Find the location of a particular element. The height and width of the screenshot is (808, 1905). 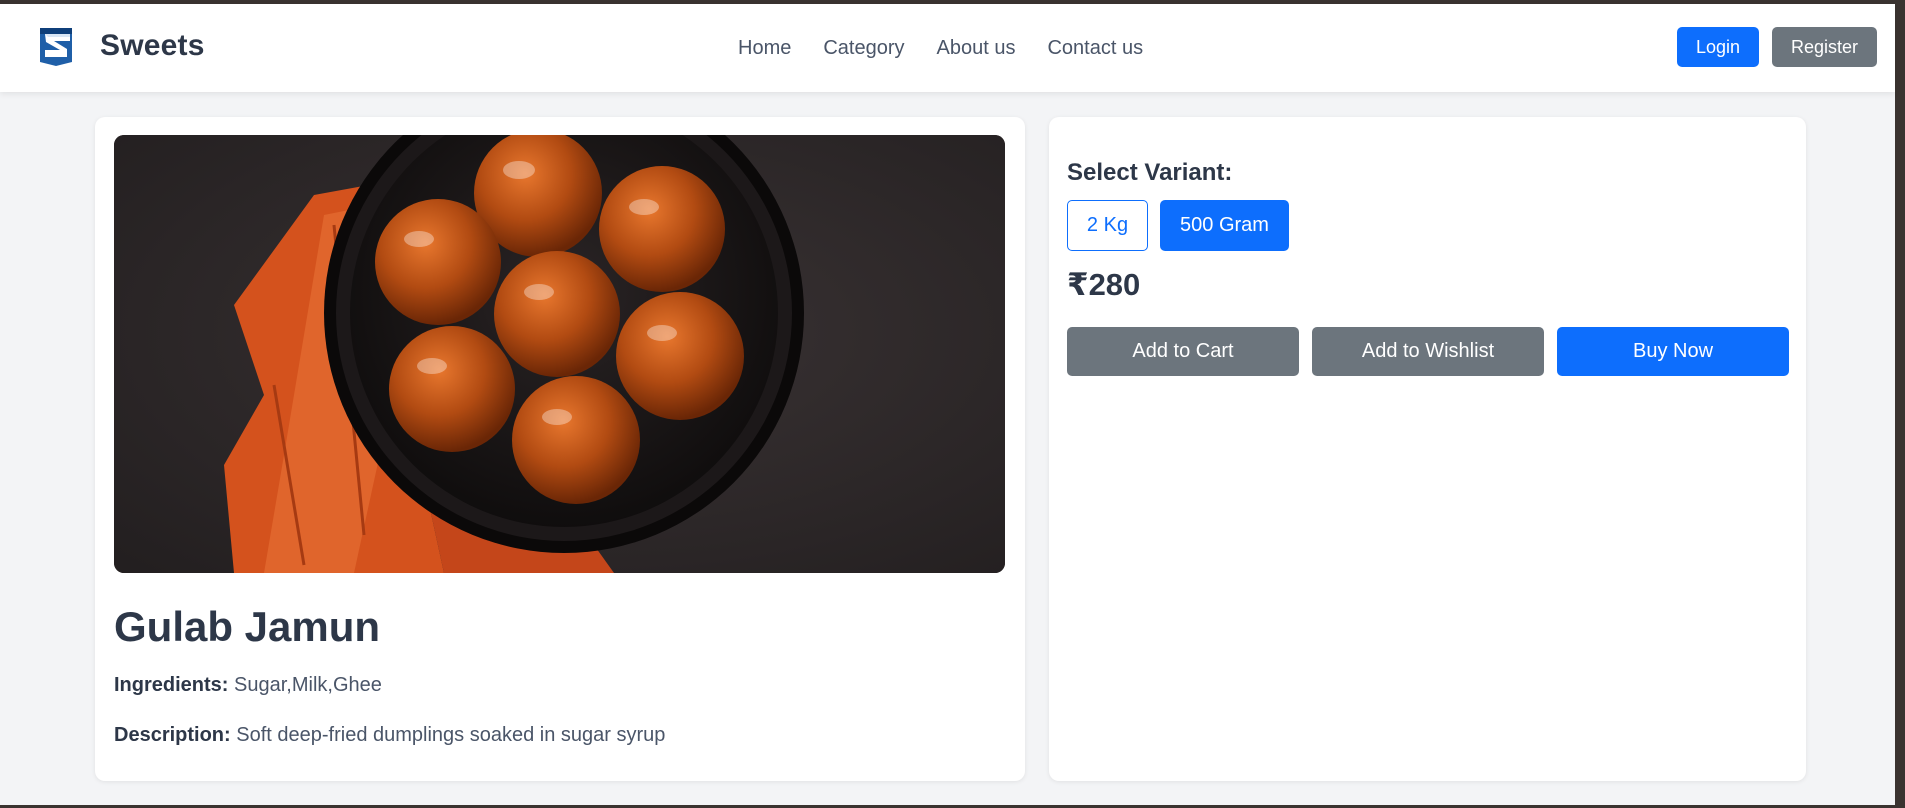

nav-links: Home Category About us Contact us is located at coordinates (940, 48).